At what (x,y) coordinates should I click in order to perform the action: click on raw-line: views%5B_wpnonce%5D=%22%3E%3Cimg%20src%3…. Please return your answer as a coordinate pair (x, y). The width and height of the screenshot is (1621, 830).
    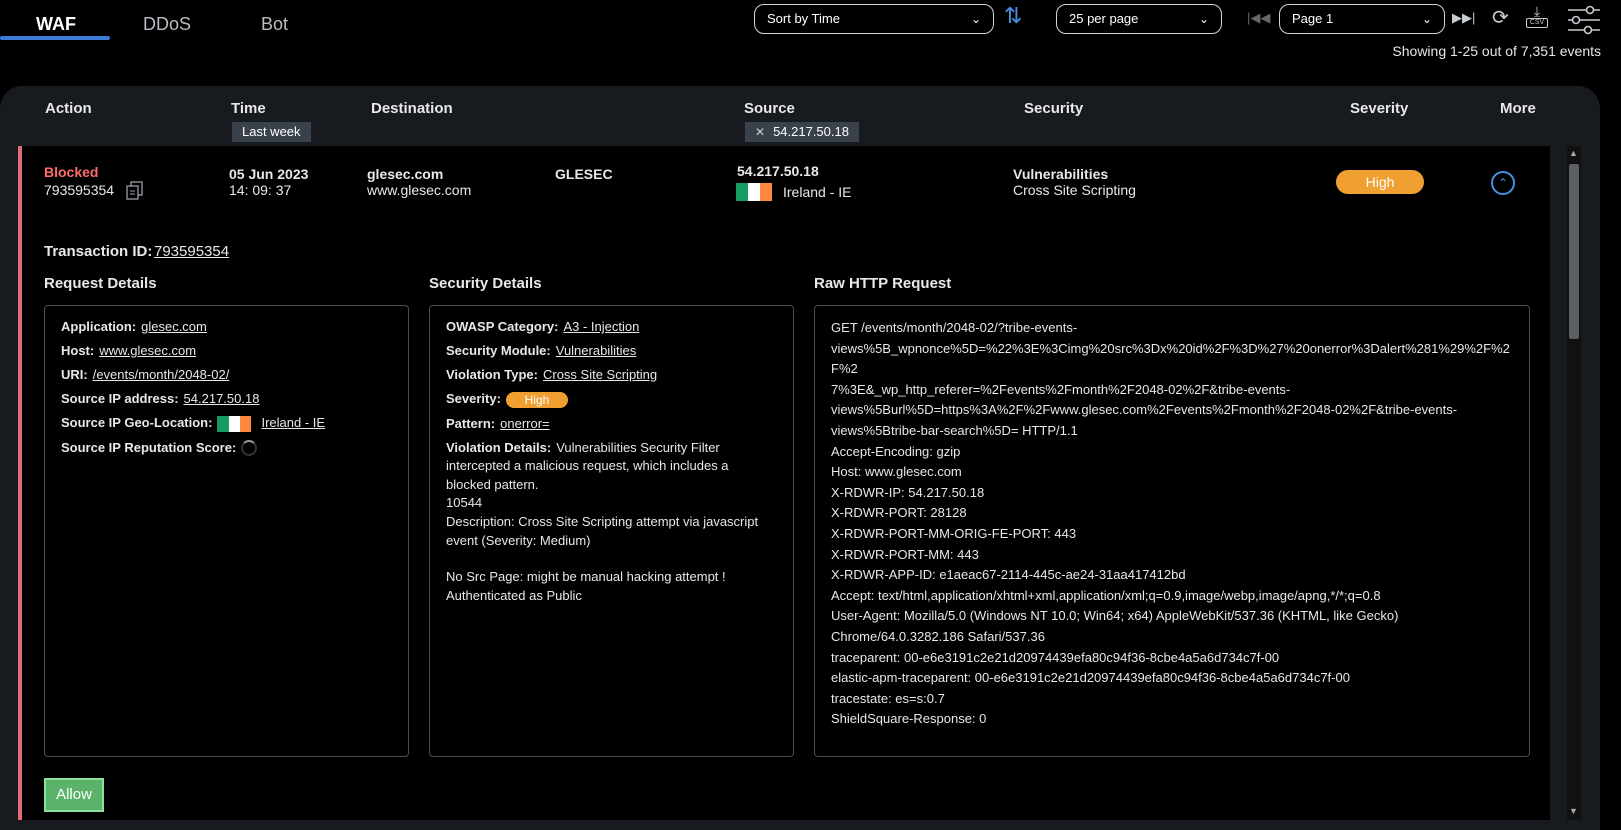
    Looking at the image, I should click on (1170, 358).